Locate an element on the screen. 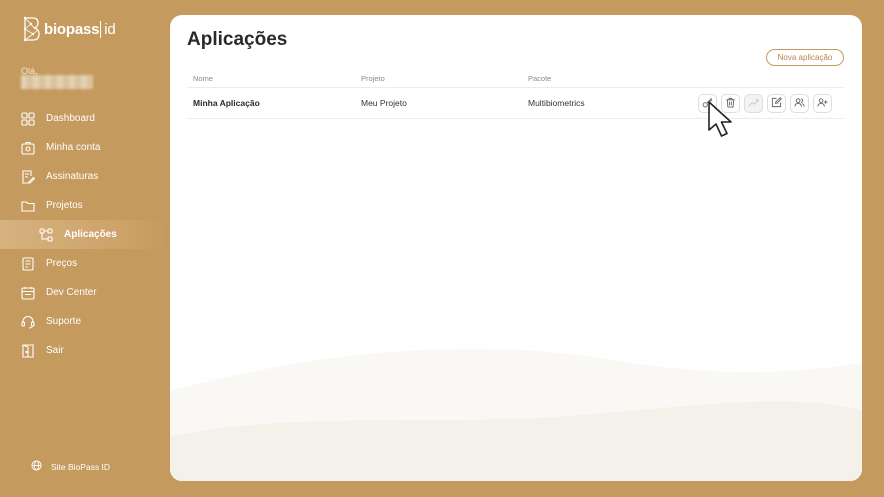 This screenshot has width=884, height=497. new-application-button: Nova aplicação is located at coordinates (805, 57).